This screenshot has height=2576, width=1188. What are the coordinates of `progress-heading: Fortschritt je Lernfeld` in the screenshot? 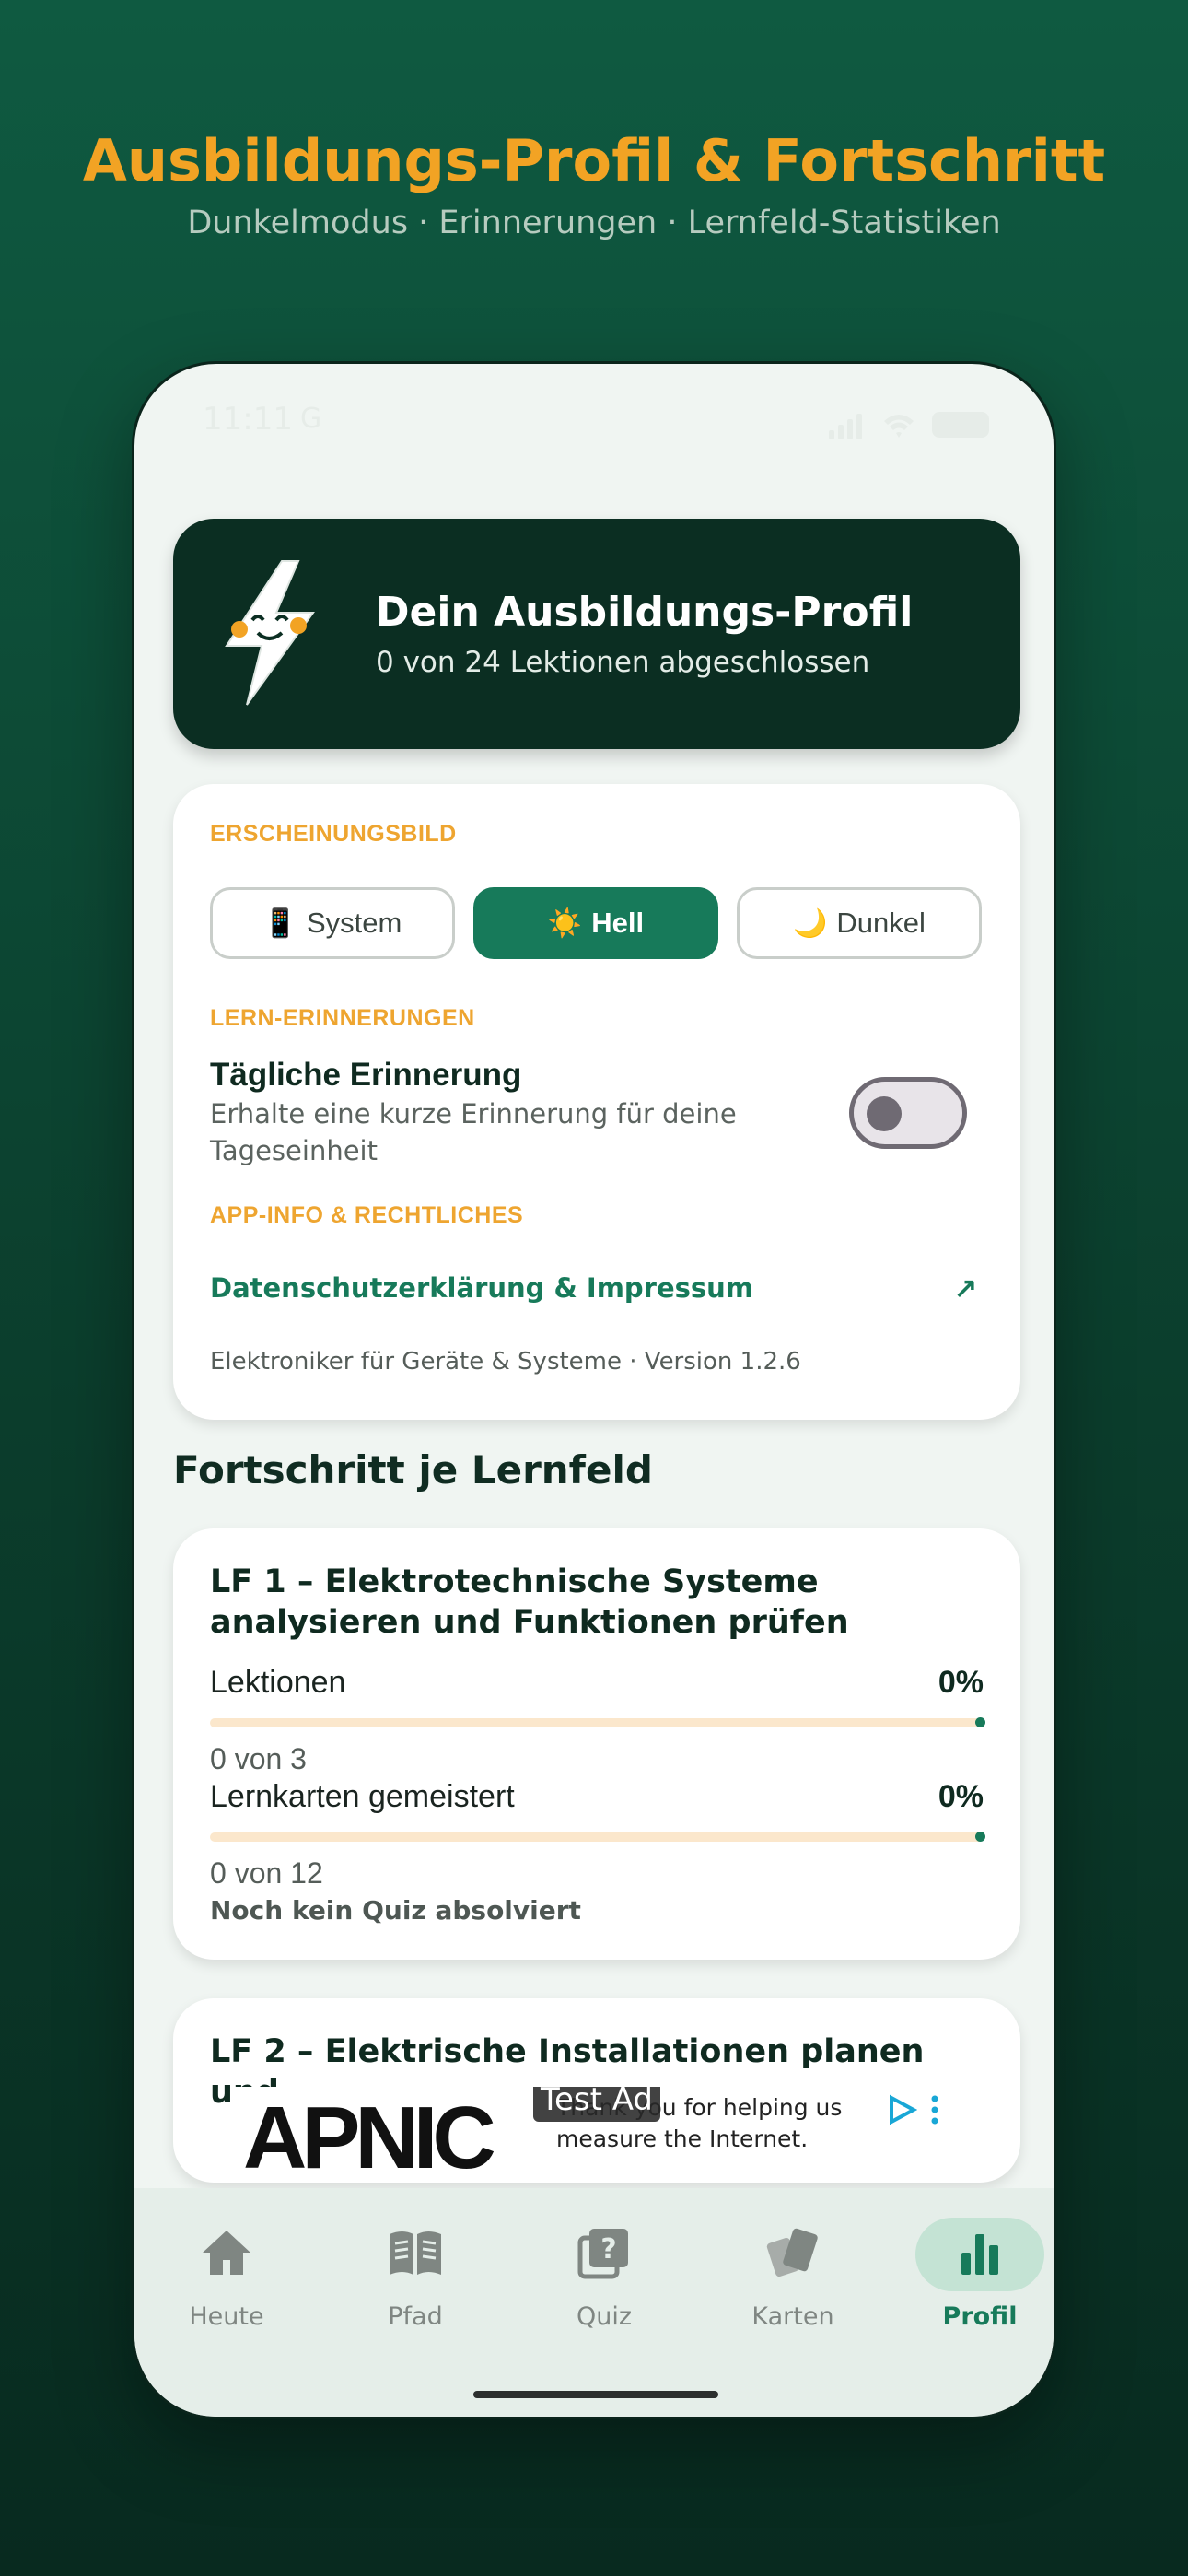 It's located at (413, 1470).